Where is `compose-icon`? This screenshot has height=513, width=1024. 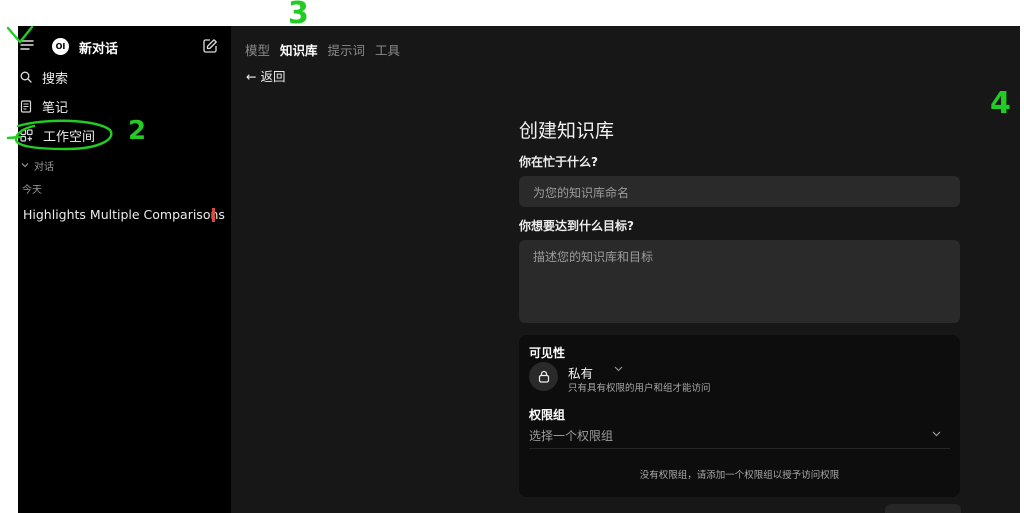 compose-icon is located at coordinates (210, 46).